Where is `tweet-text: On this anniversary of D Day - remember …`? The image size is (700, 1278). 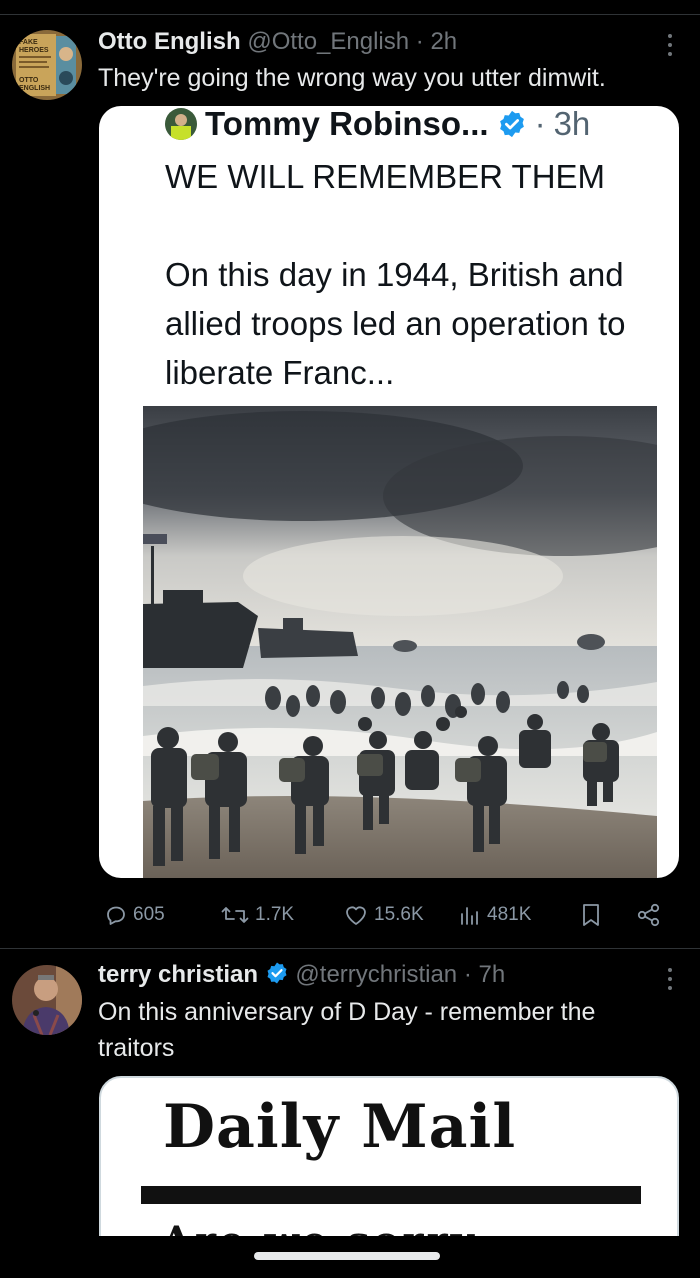
tweet-text: On this anniversary of D Day - remember … is located at coordinates (347, 1030).